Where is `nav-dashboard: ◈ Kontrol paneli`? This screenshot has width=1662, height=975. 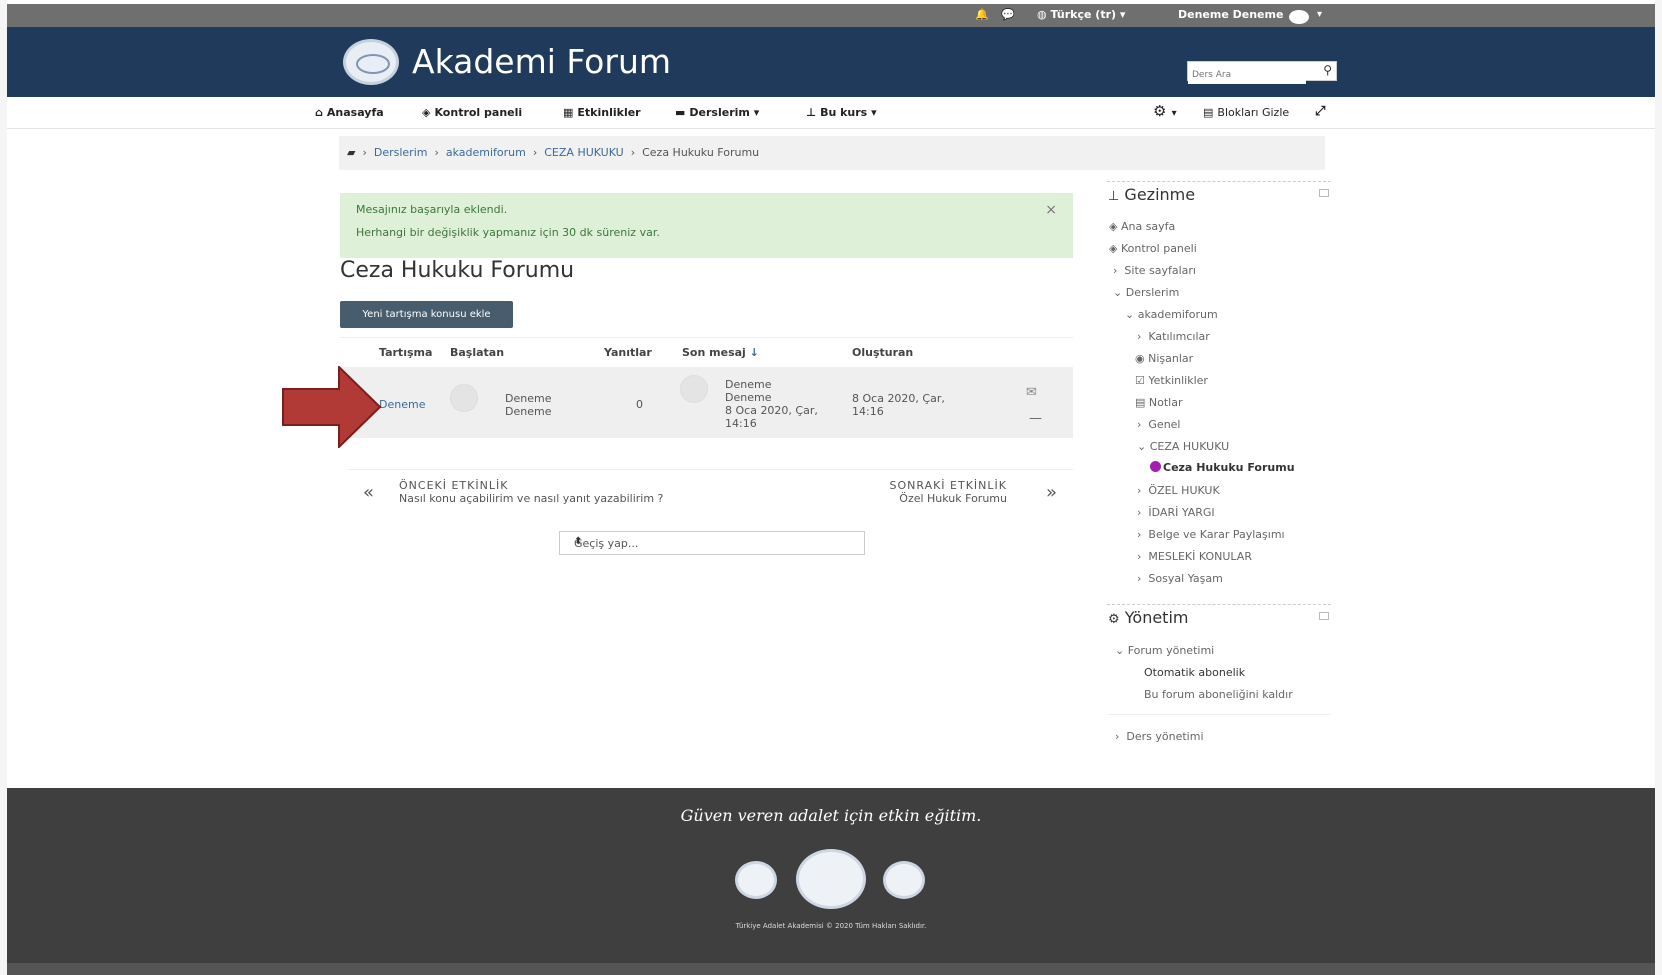 nav-dashboard: ◈ Kontrol paneli is located at coordinates (472, 112).